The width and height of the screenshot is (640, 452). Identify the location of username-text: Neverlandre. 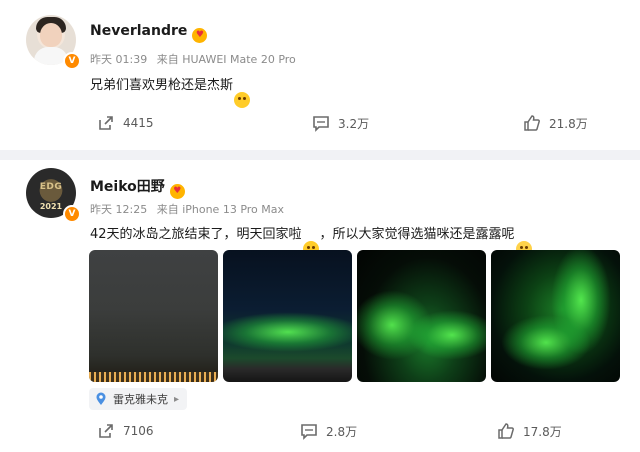
(138, 31).